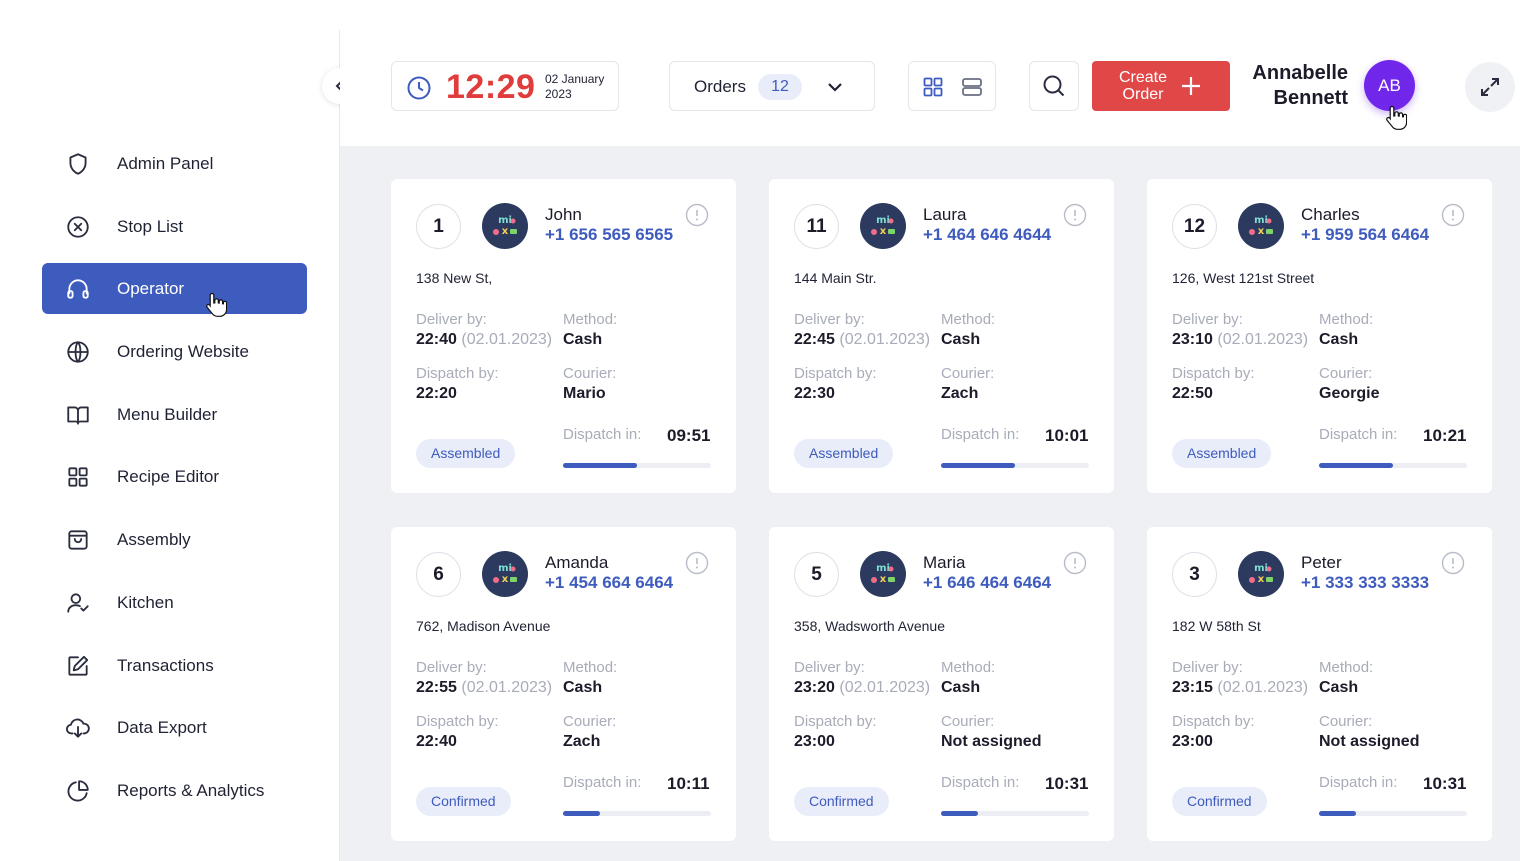  What do you see at coordinates (575, 86) in the screenshot?
I see `current-date: 02 January 2023` at bounding box center [575, 86].